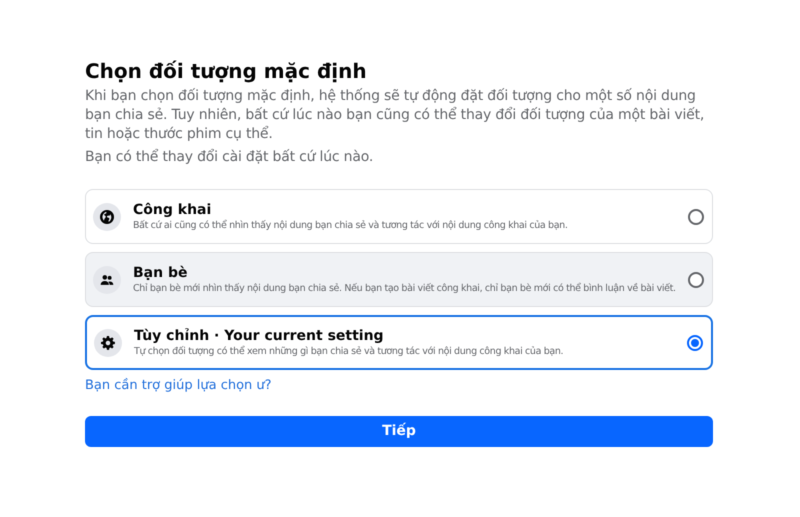 Image resolution: width=800 pixels, height=517 pixels. I want to click on next-button: Tiếp, so click(399, 431).